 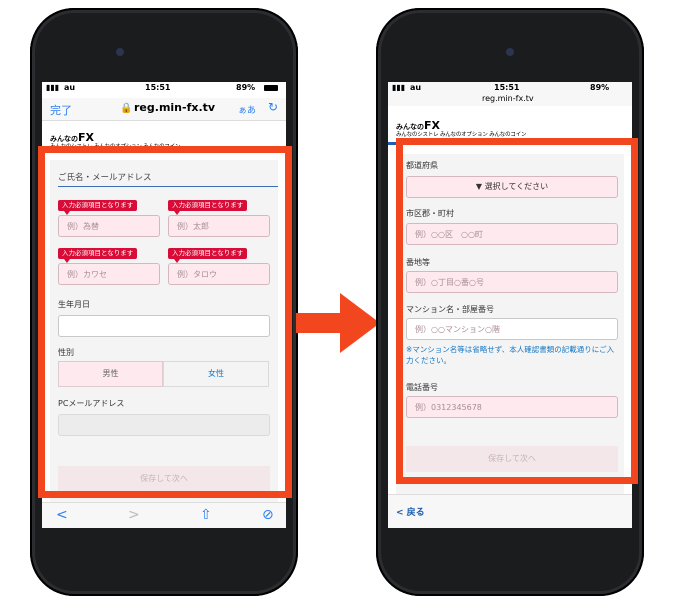 I want to click on status-bar: ▮▮▮ au 15:51 89% reg.min-fx.tv, so click(x=510, y=94).